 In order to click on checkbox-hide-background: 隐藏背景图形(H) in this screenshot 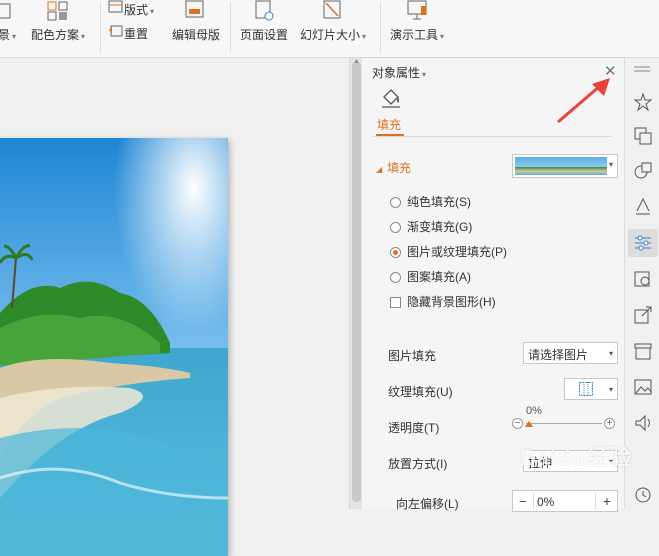, I will do `click(443, 301)`.